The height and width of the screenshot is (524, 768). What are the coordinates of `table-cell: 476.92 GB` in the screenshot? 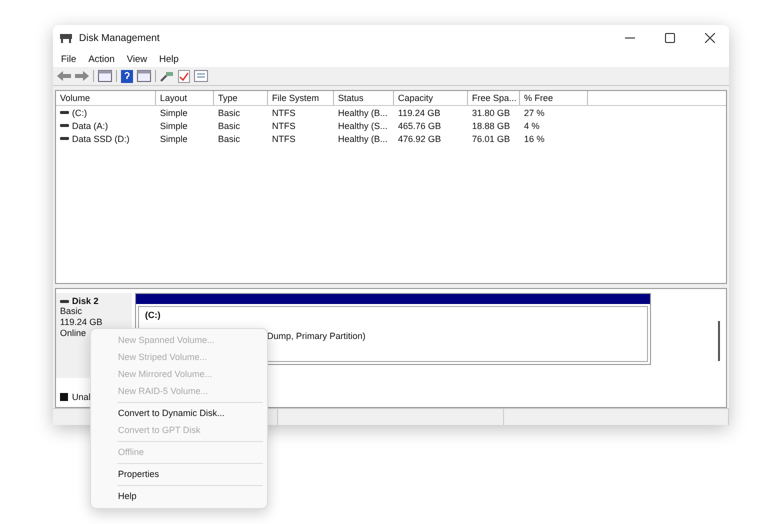 It's located at (420, 139).